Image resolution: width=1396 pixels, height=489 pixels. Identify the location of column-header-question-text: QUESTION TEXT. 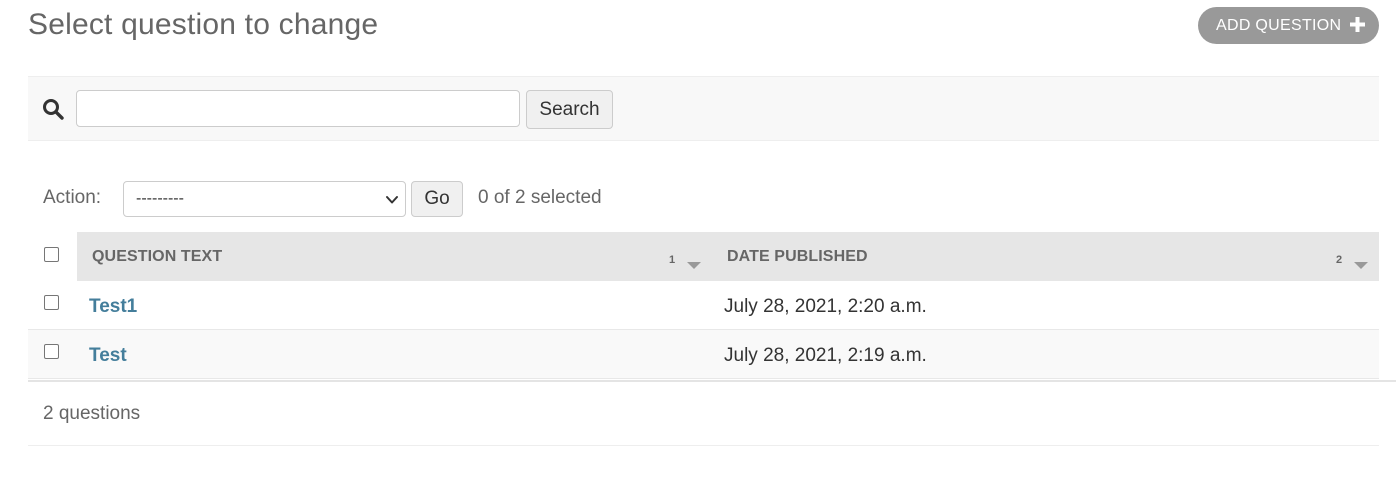
(157, 257).